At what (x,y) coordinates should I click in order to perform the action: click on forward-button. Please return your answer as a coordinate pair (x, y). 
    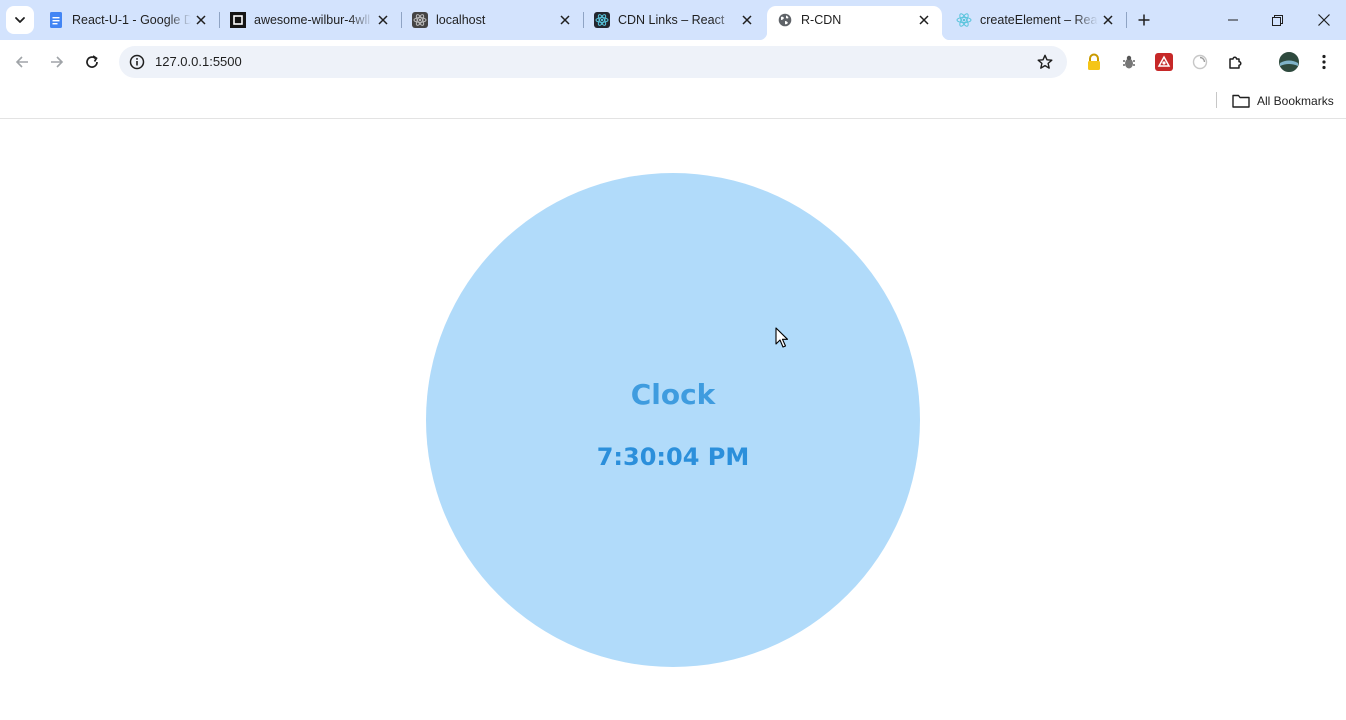
    Looking at the image, I should click on (57, 62).